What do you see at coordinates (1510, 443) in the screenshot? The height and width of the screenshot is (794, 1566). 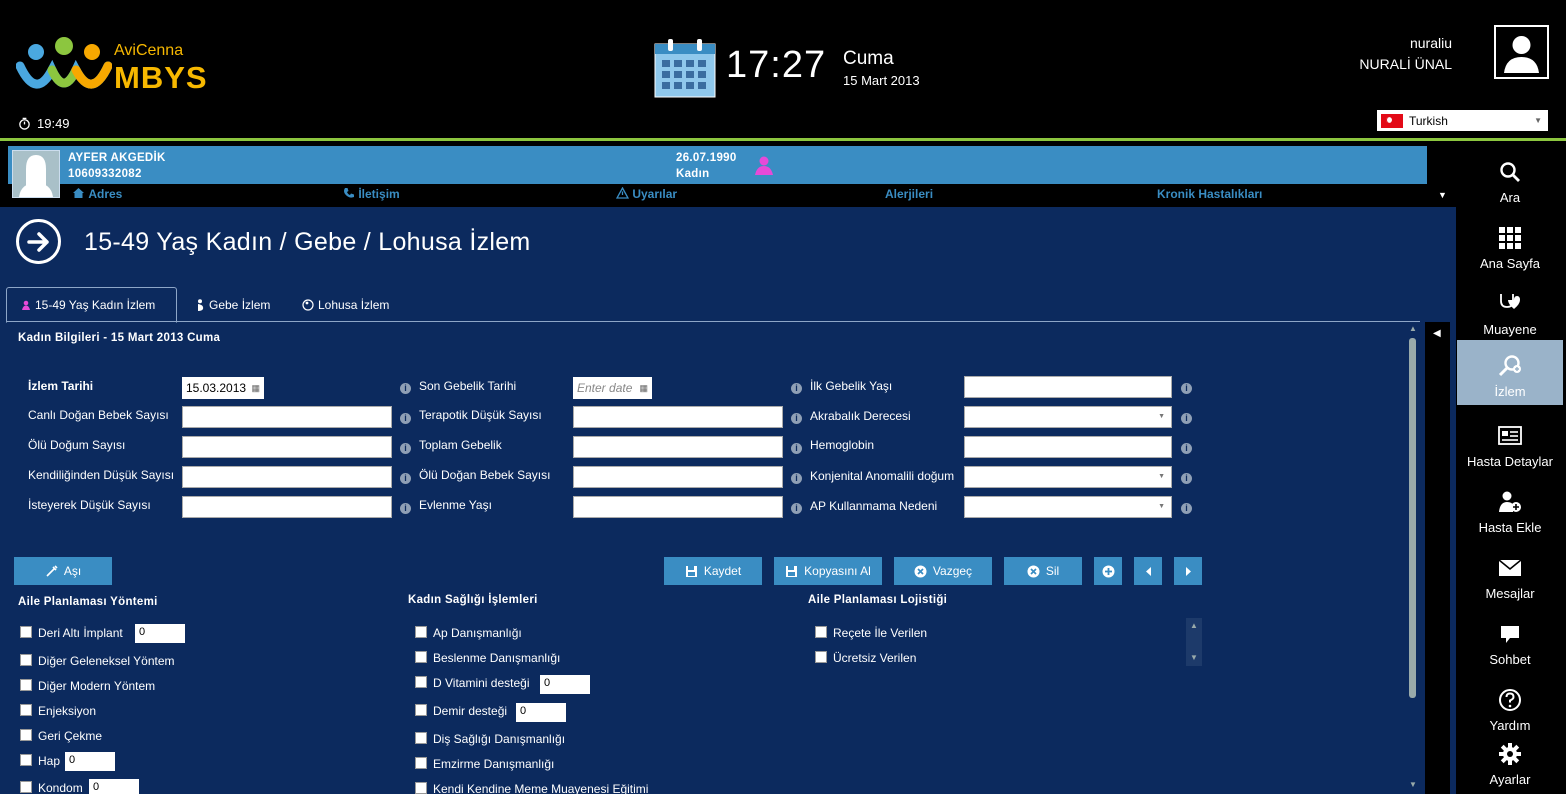 I see `sidebar-item-hasta-detaylar: Hasta Detaylar` at bounding box center [1510, 443].